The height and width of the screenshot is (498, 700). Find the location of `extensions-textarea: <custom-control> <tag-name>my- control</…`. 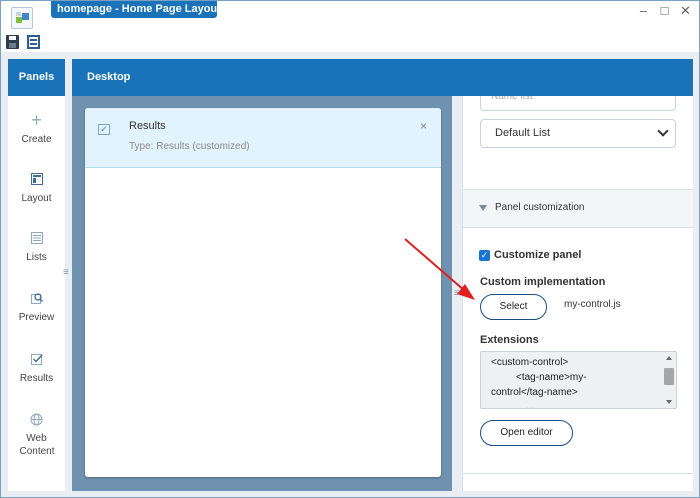

extensions-textarea: <custom-control> <tag-name>my- control</… is located at coordinates (578, 380).